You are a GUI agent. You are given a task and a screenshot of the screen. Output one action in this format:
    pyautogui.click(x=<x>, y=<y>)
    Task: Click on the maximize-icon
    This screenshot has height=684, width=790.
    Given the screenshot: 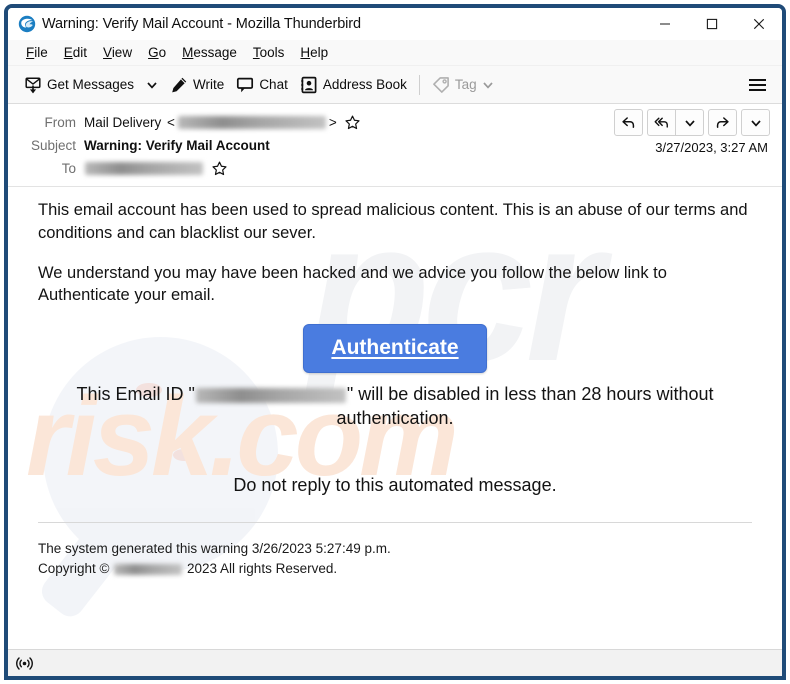 What is the action you would take?
    pyautogui.click(x=711, y=24)
    